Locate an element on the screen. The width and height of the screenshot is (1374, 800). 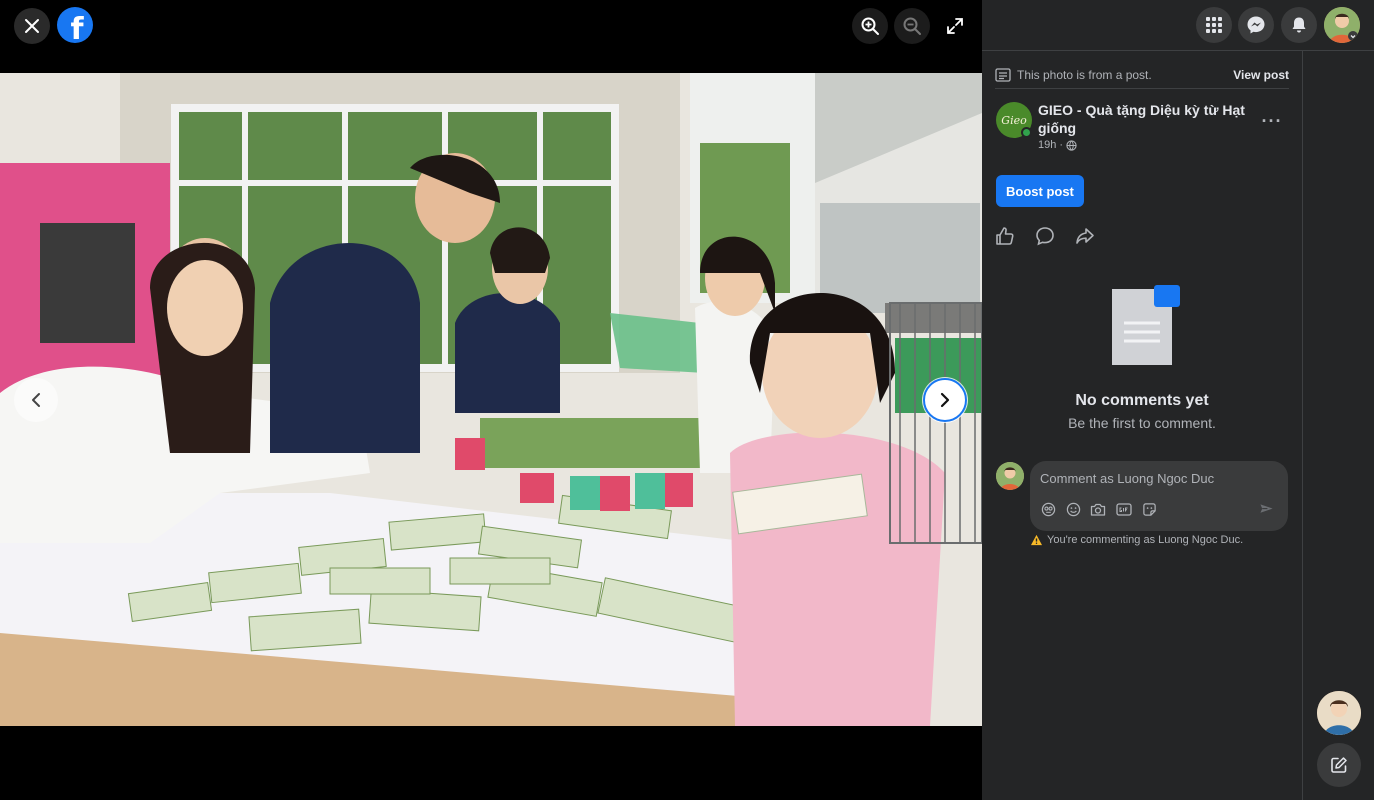
emoji-button is located at coordinates (1073, 509).